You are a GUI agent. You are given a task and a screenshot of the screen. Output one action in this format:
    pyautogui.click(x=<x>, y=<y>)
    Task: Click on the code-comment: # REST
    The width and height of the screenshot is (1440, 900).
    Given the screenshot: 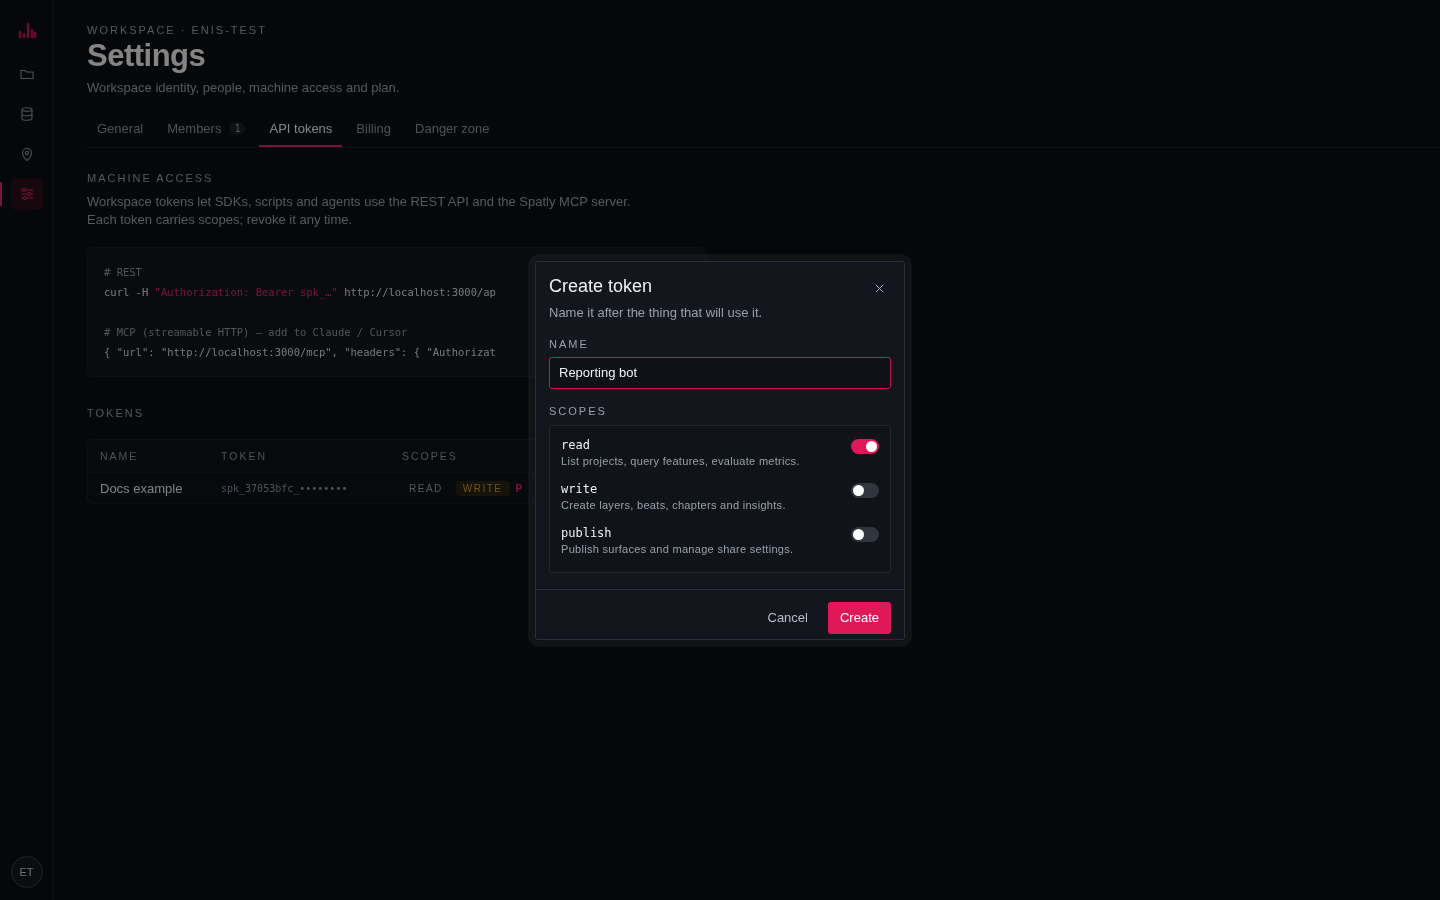 What is the action you would take?
    pyautogui.click(x=123, y=272)
    